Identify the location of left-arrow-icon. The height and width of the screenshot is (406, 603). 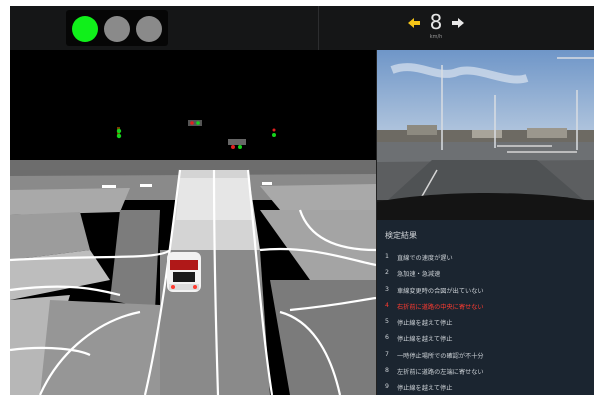
(414, 23).